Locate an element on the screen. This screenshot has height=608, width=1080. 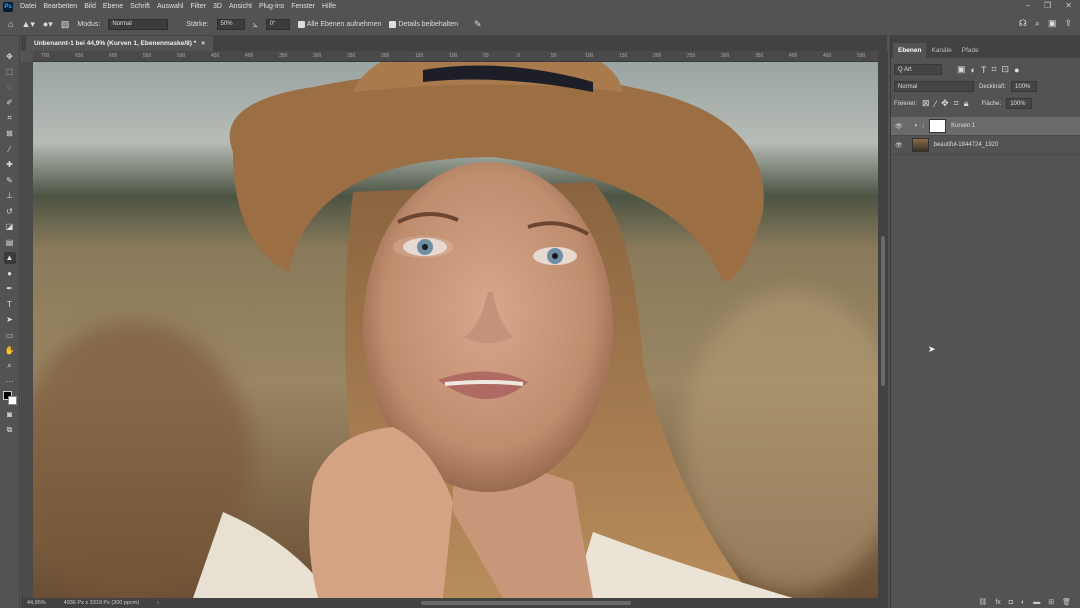
tab-kanaele: Kanäle is located at coordinates (941, 50).